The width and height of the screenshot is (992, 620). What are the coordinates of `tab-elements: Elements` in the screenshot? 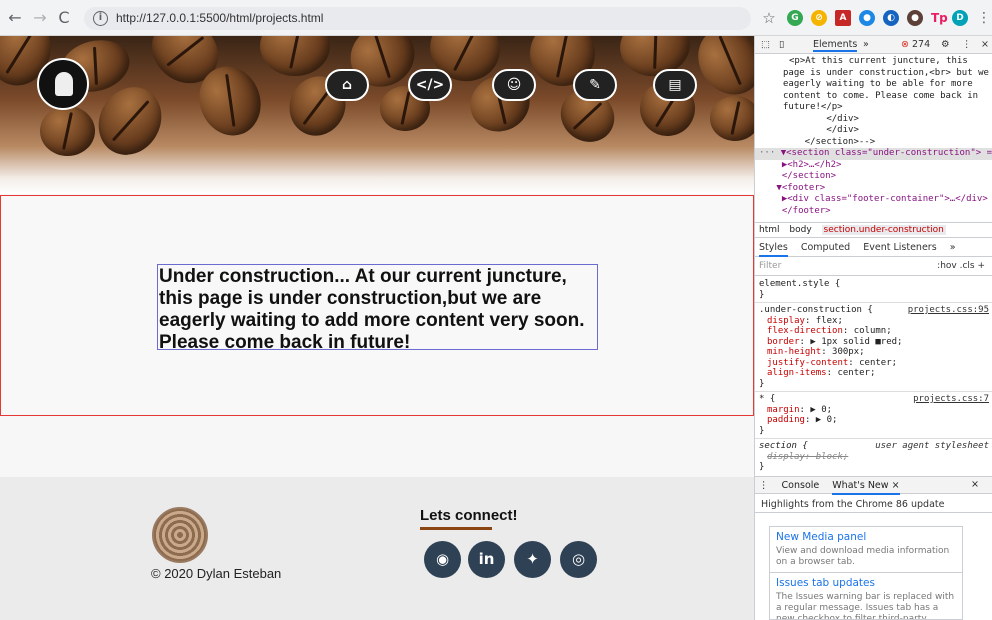 It's located at (835, 45).